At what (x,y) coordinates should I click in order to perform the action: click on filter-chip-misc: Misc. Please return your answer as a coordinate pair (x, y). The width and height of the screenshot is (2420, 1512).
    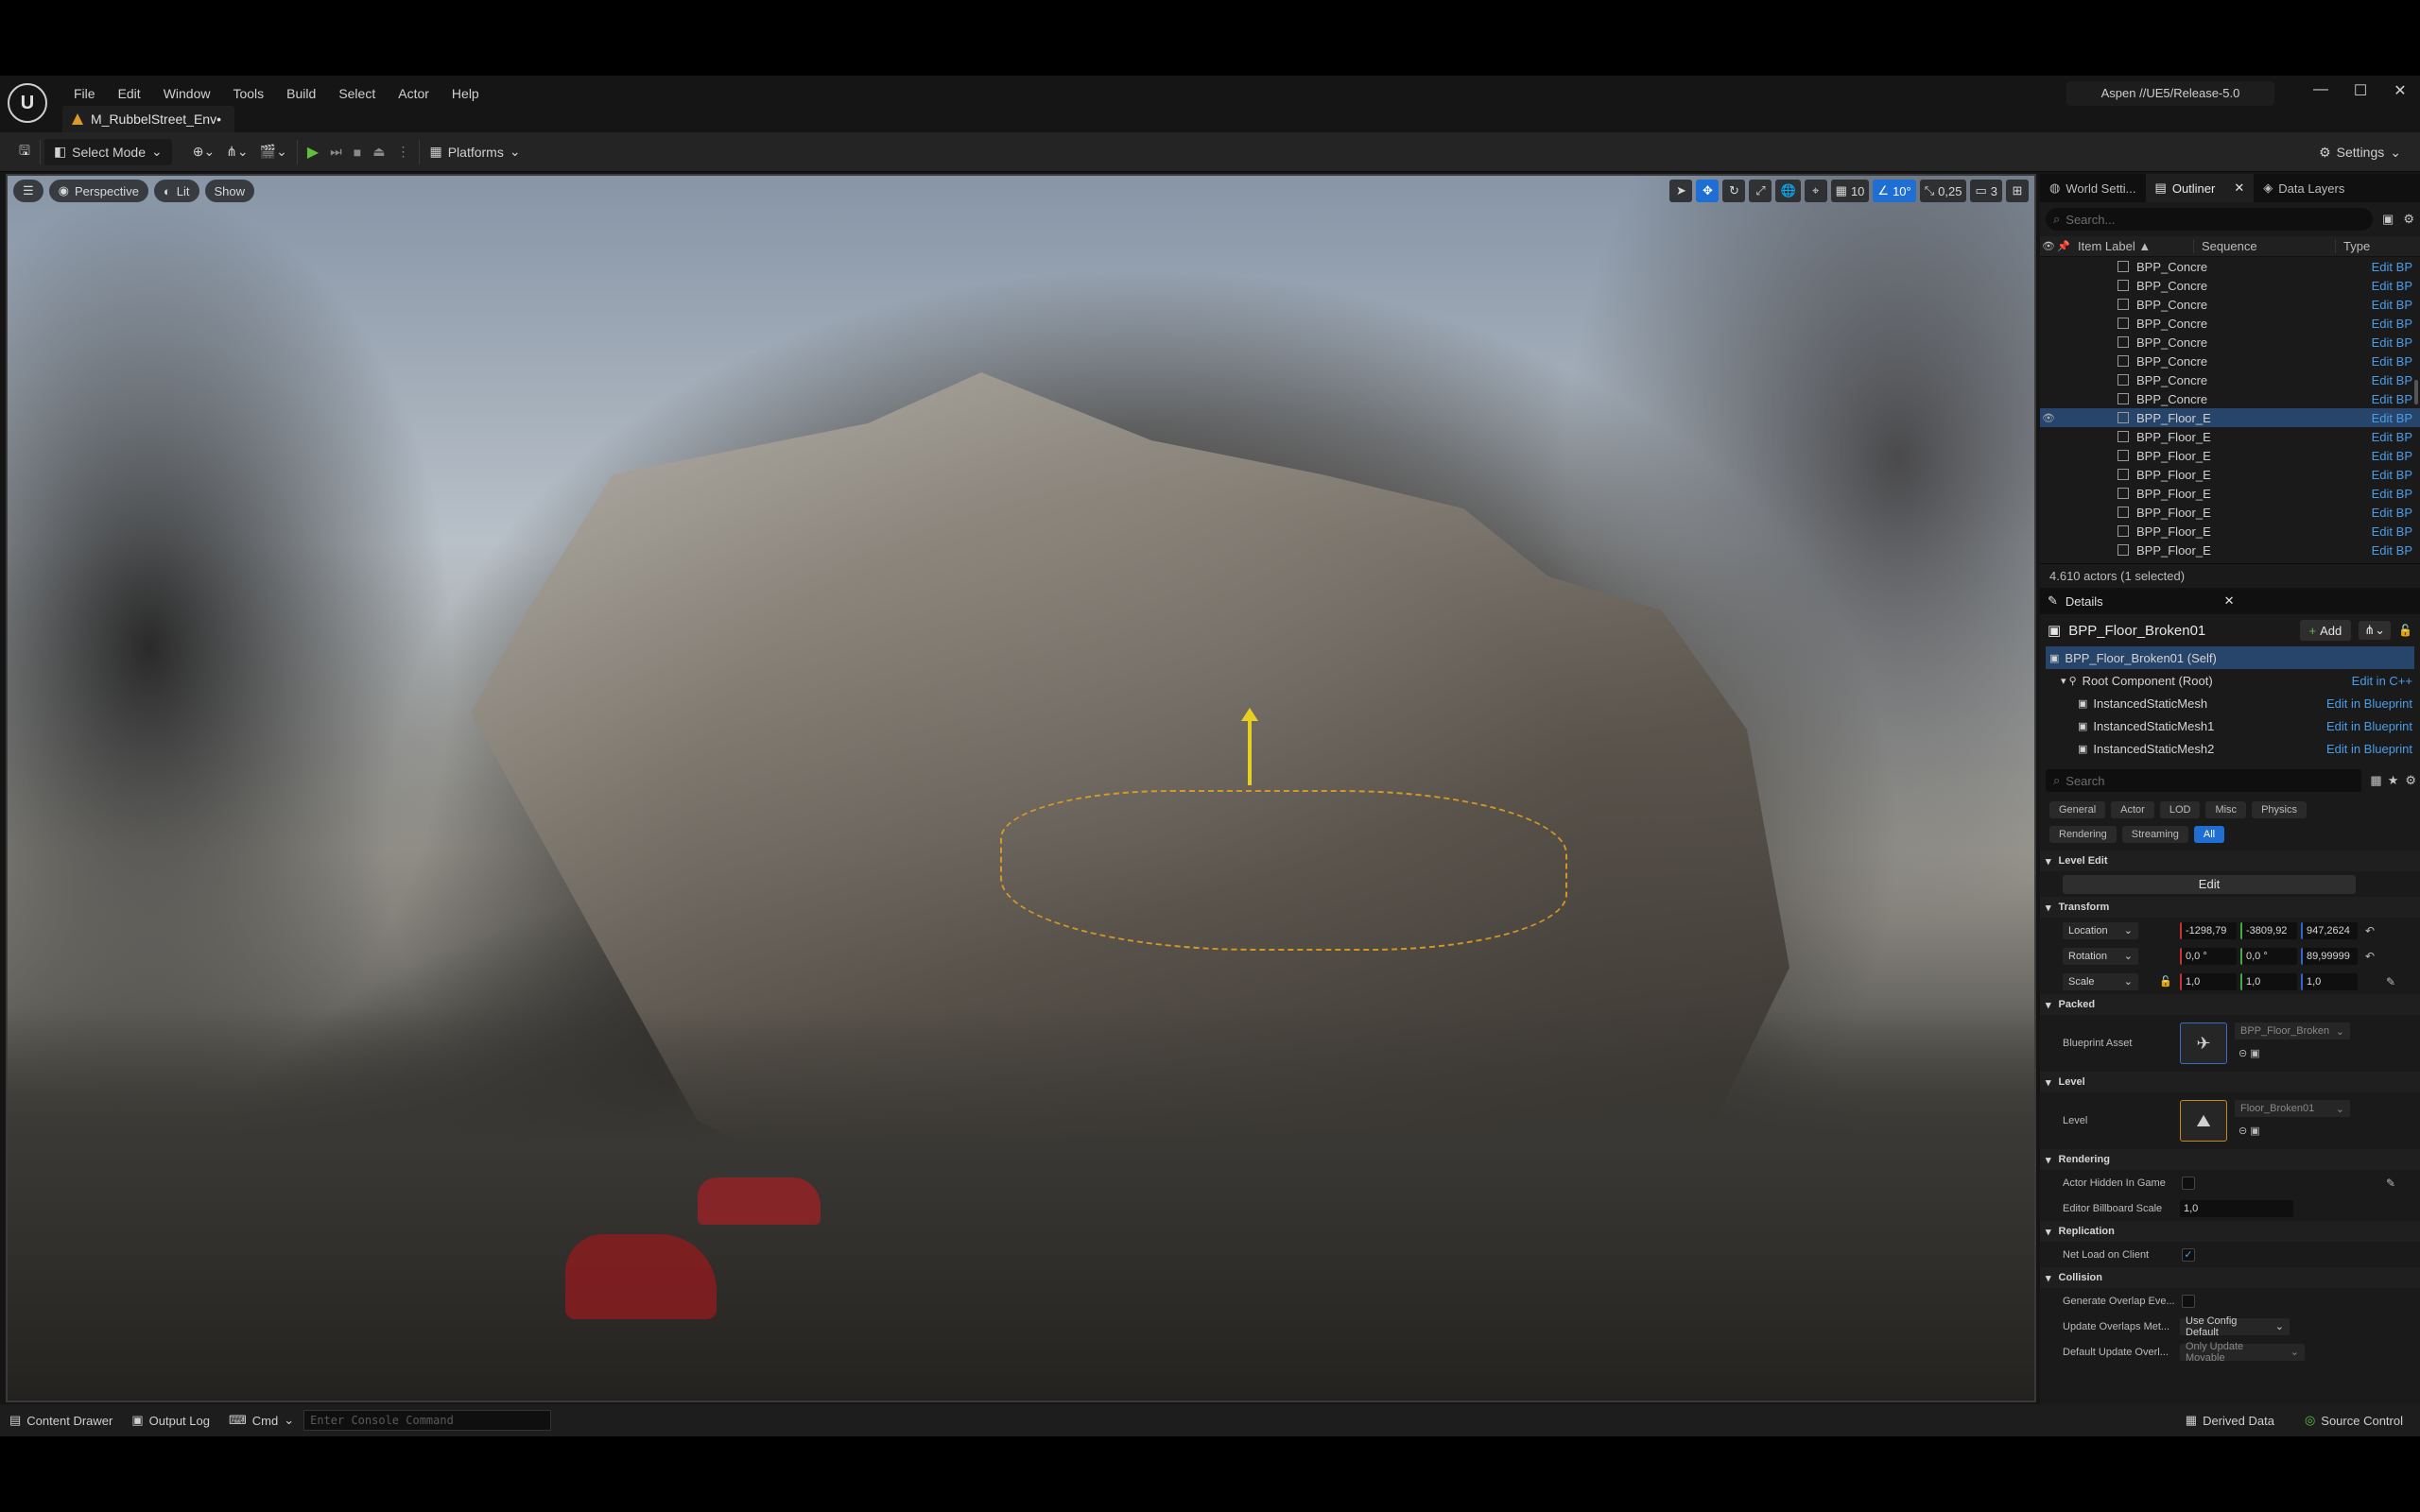
    Looking at the image, I should click on (2226, 809).